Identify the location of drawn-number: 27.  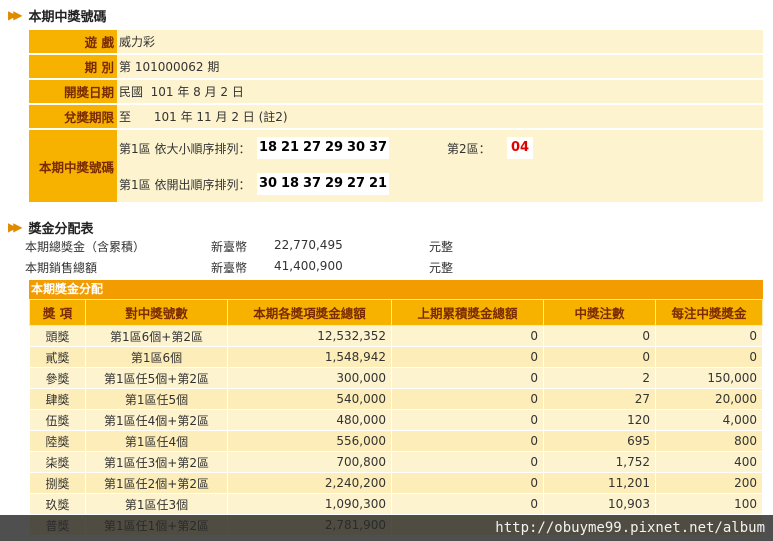
(356, 184).